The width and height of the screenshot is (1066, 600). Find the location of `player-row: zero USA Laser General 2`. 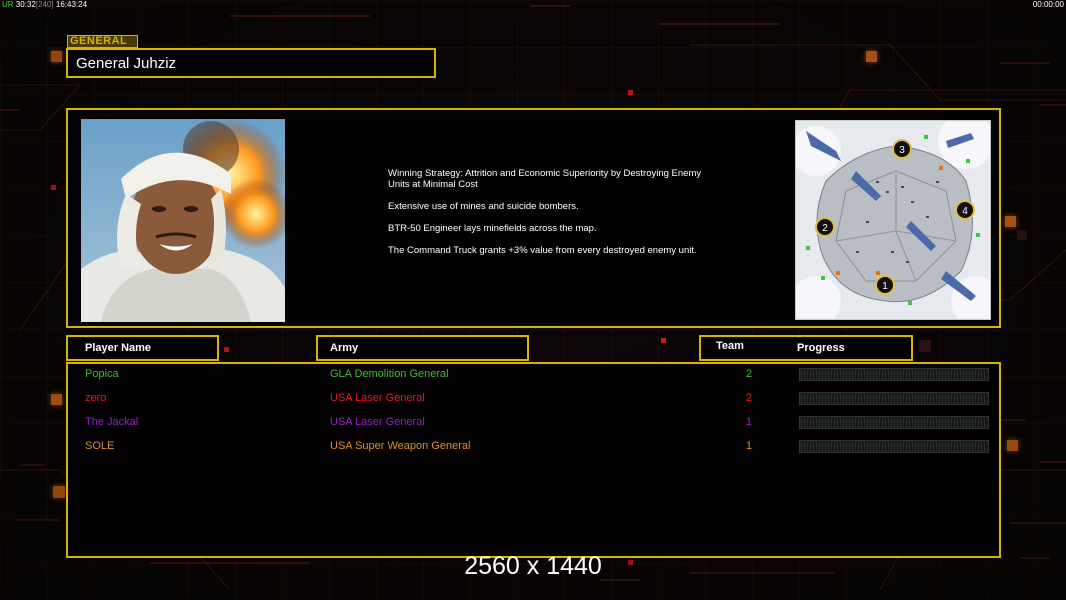

player-row: zero USA Laser General 2 is located at coordinates (533, 400).